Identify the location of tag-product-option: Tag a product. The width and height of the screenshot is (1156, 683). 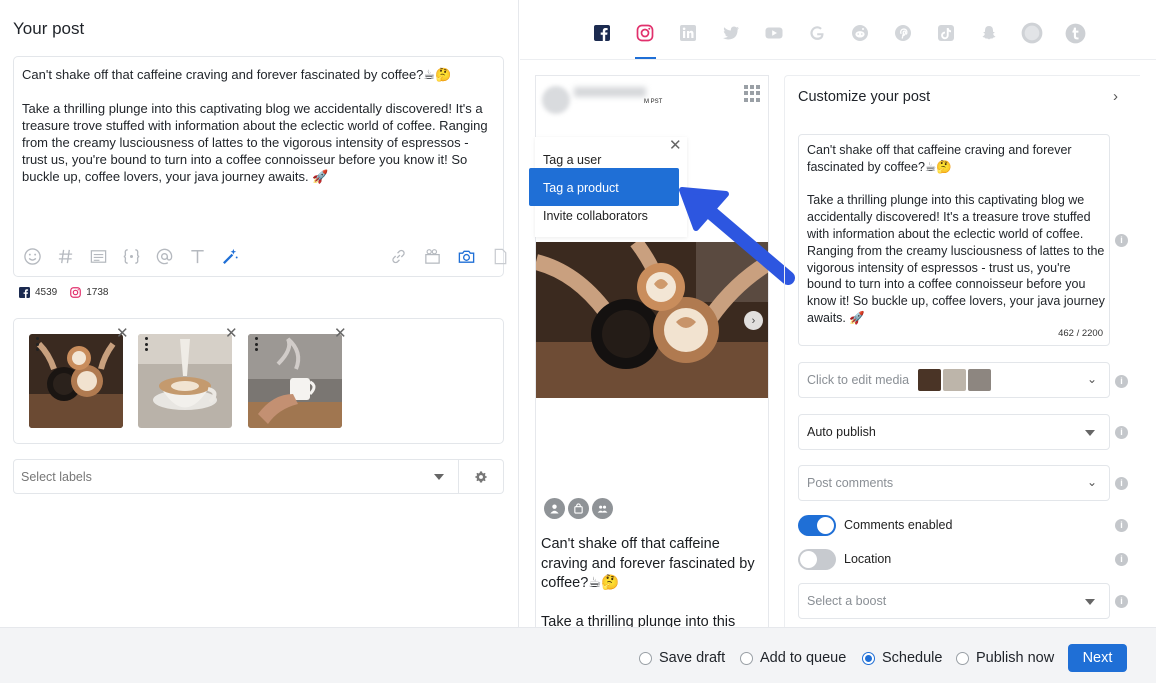
(604, 187).